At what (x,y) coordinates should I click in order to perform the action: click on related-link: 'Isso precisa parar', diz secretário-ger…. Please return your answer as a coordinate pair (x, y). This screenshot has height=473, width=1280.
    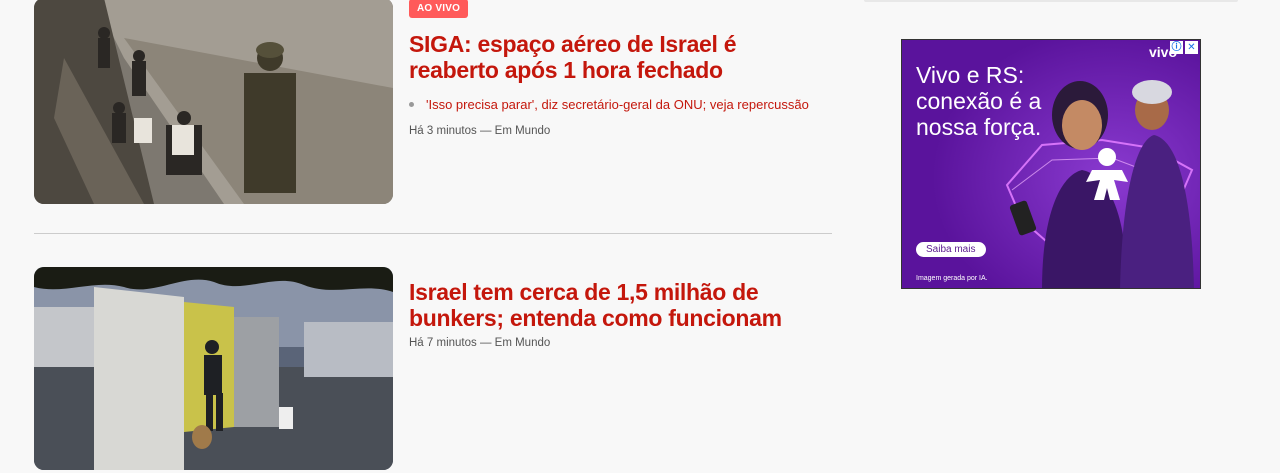
    Looking at the image, I should click on (619, 105).